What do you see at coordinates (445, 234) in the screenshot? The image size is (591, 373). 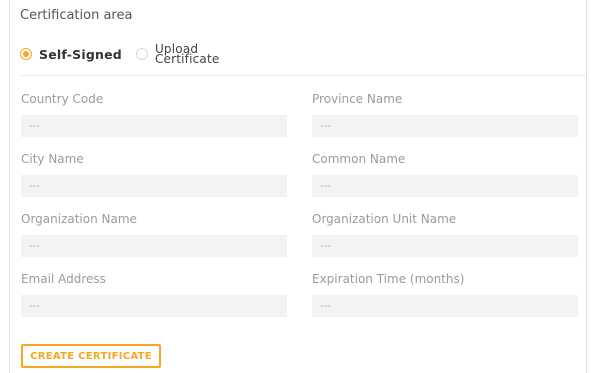 I see `organization-unit-name-field: Organization Unit Name` at bounding box center [445, 234].